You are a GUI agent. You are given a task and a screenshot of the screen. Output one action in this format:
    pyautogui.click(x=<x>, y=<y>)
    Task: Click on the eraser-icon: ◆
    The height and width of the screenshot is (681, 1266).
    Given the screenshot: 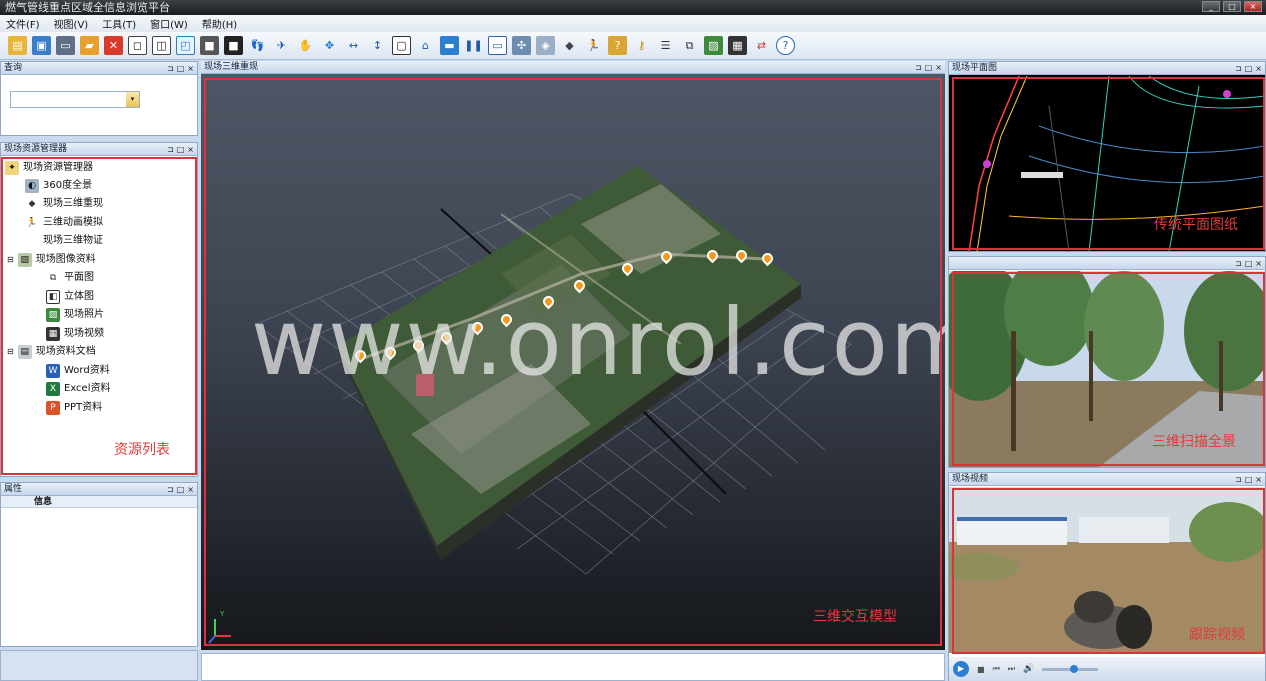 What is the action you would take?
    pyautogui.click(x=569, y=45)
    